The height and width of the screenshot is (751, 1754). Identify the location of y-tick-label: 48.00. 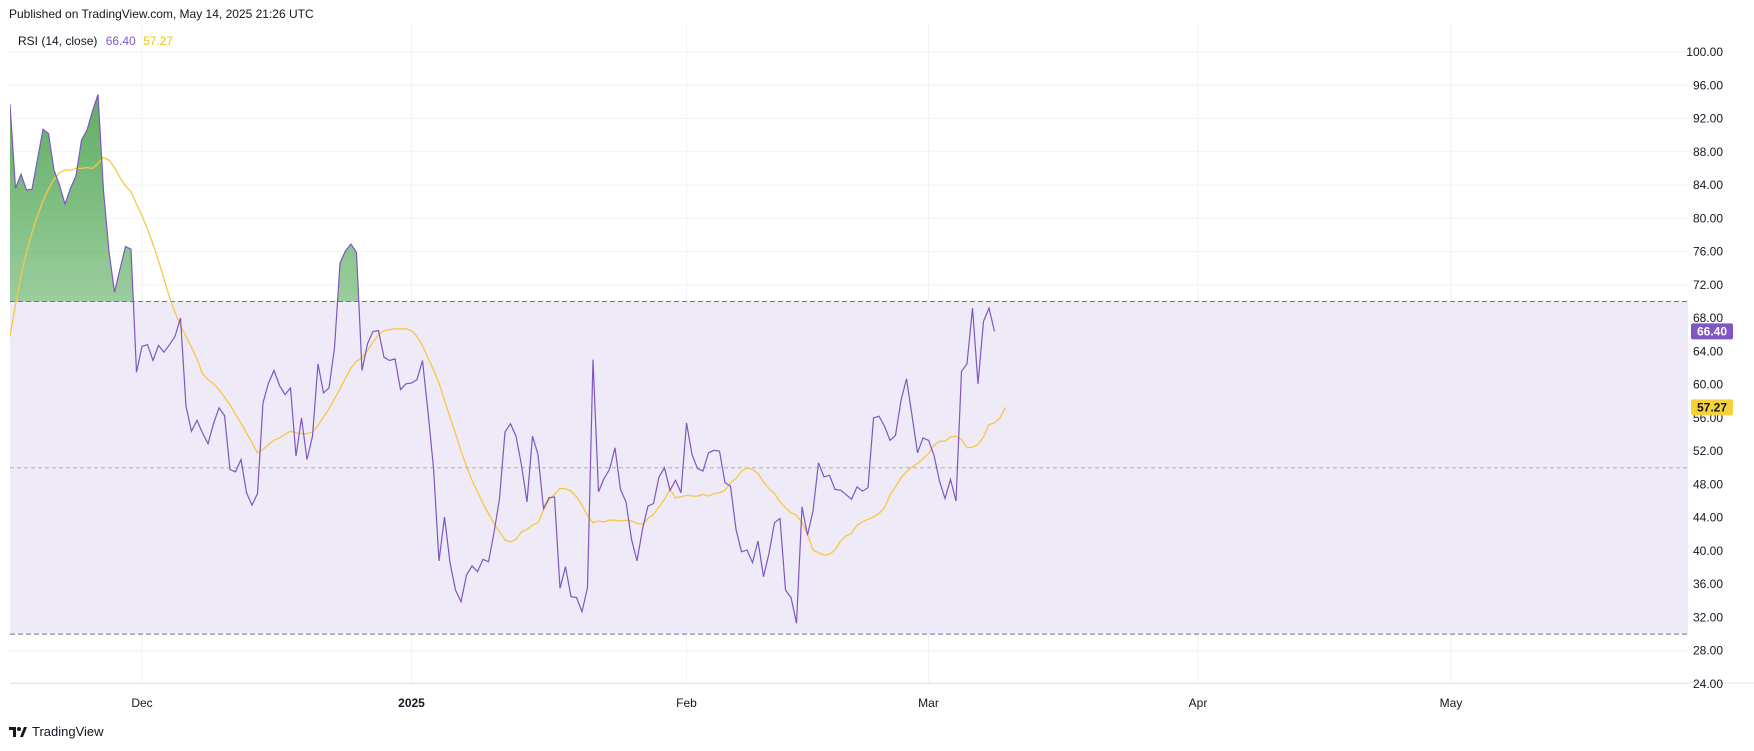
(1708, 484).